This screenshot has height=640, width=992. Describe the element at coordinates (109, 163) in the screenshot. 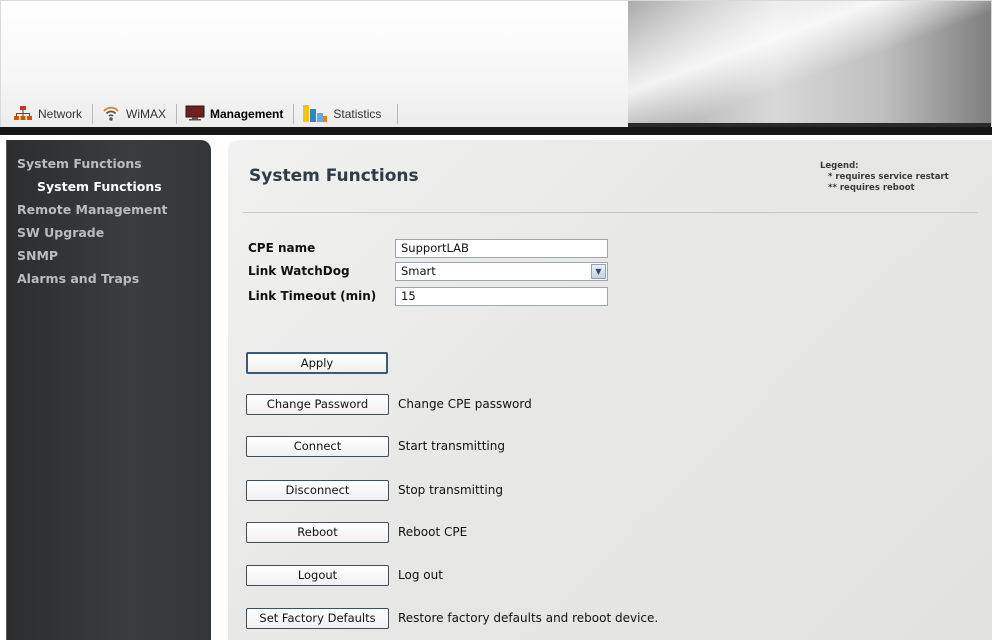

I see `sidebar-item-system-functions: System Functions` at that location.